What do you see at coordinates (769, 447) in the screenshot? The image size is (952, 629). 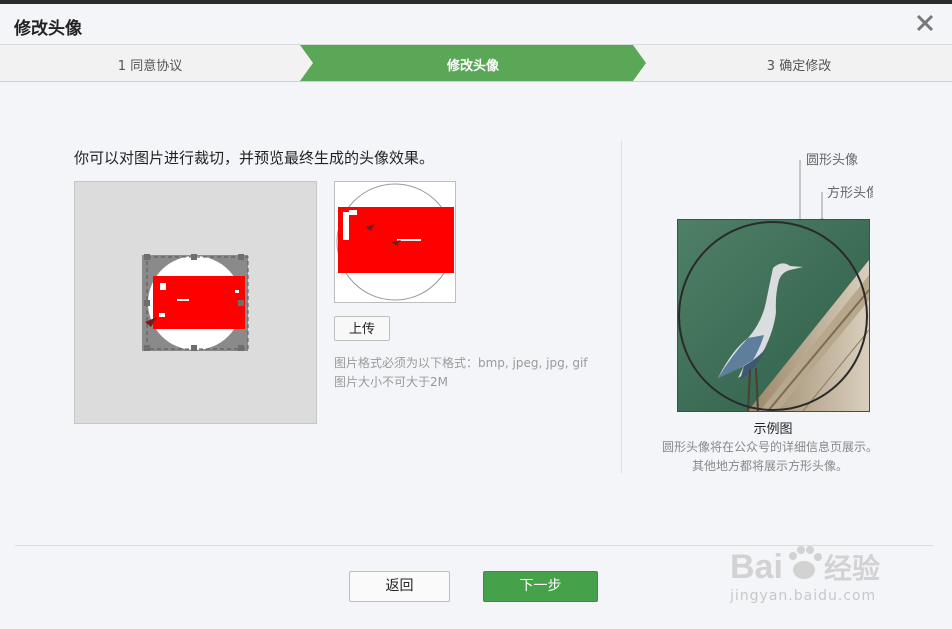 I see `example-description-round: 圆形头像将在公众号的详细信息页展示。` at bounding box center [769, 447].